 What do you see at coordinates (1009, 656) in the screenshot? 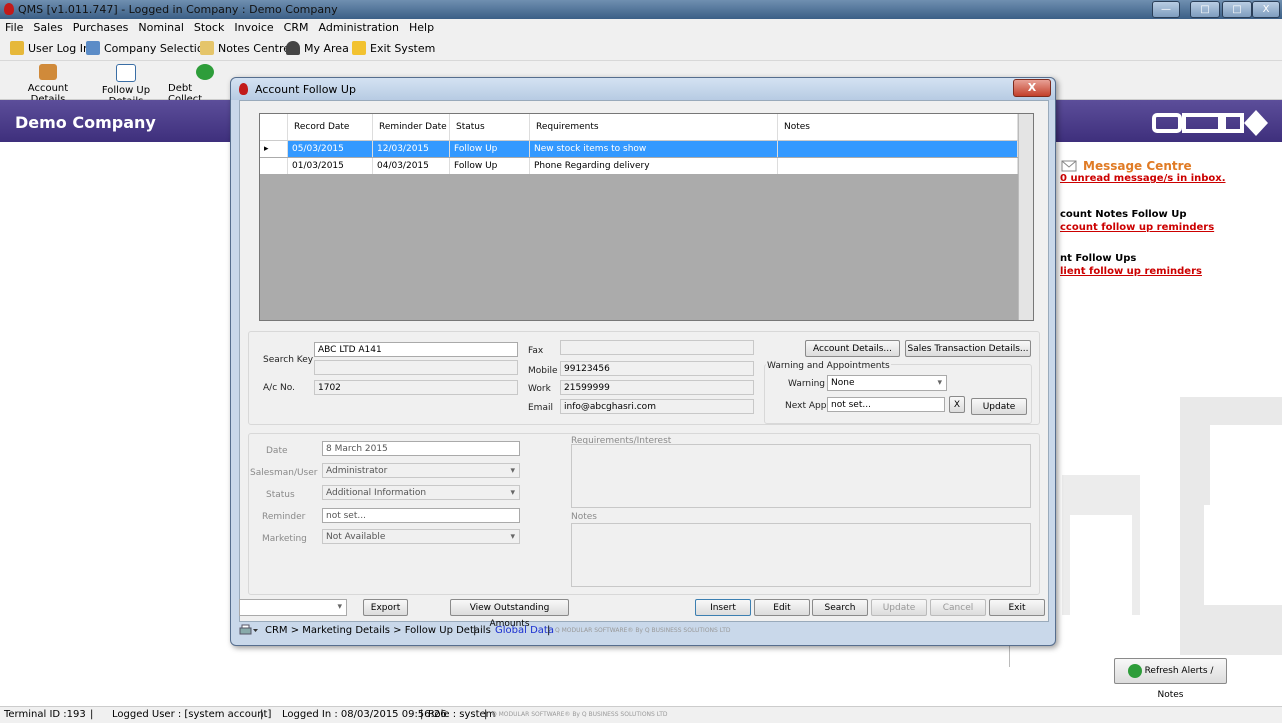
I see `divider` at bounding box center [1009, 656].